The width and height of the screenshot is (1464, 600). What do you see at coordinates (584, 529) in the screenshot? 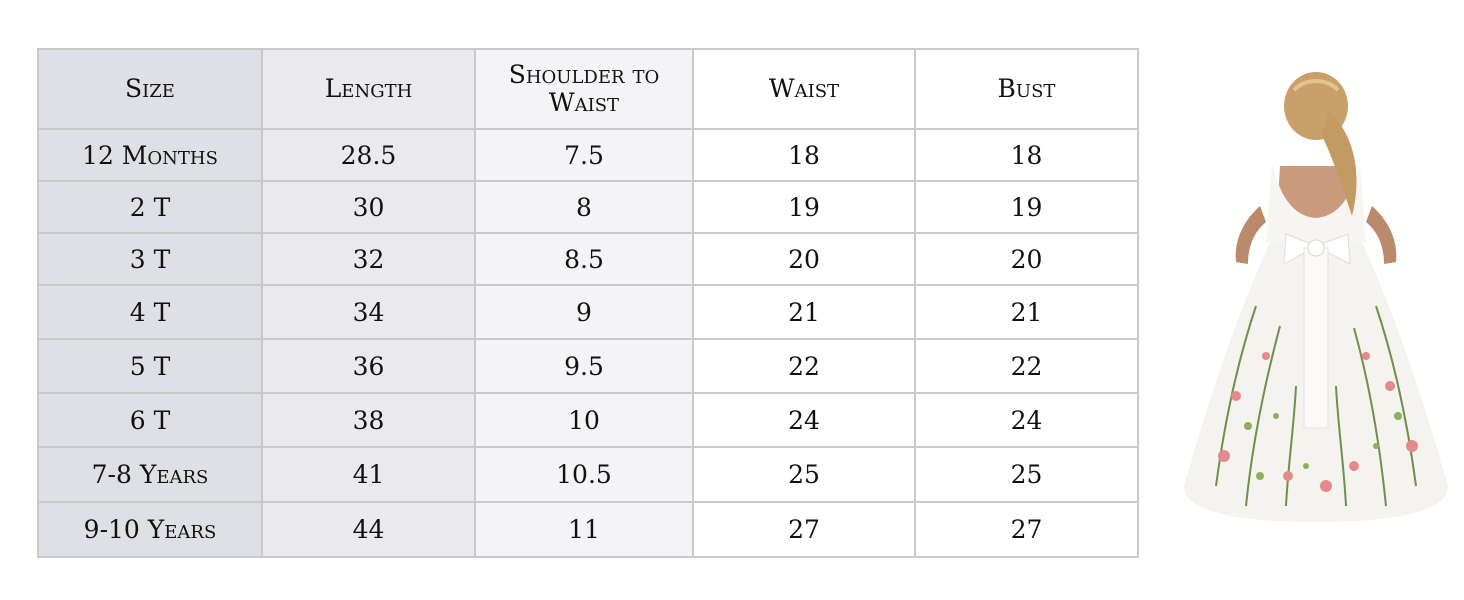
I see `shoulder-to-waist-cell: 11` at bounding box center [584, 529].